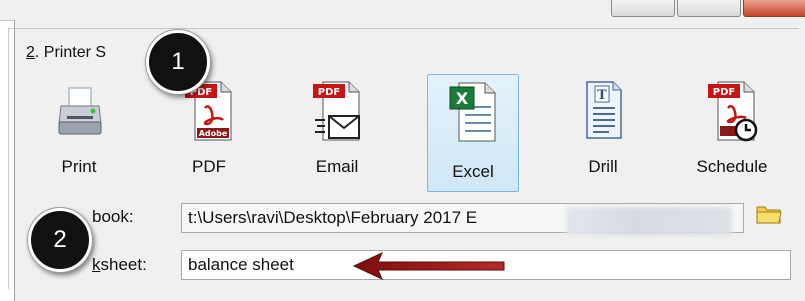 The image size is (805, 301). What do you see at coordinates (732, 166) in the screenshot?
I see `schedule-label: Schedule` at bounding box center [732, 166].